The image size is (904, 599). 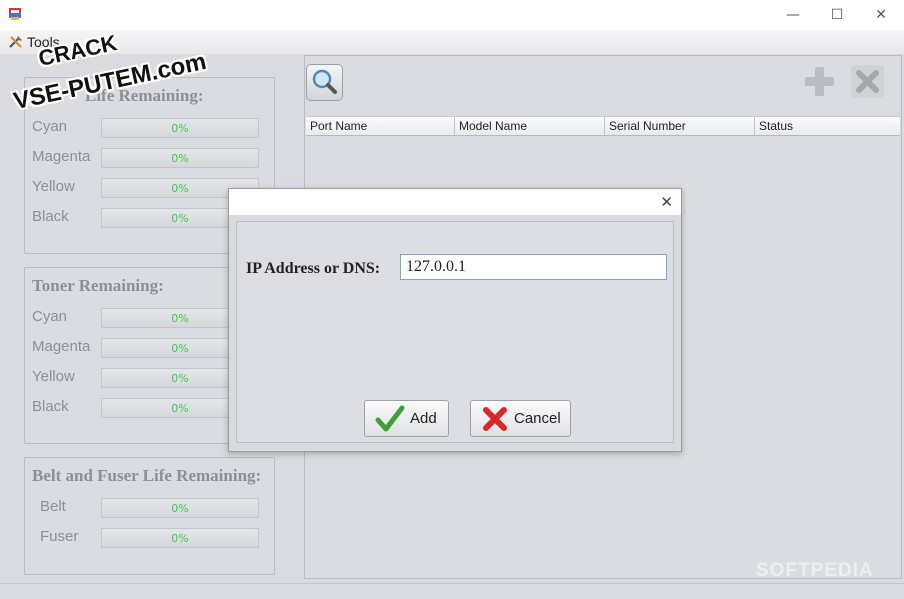 What do you see at coordinates (390, 418) in the screenshot?
I see `checkmark-icon` at bounding box center [390, 418].